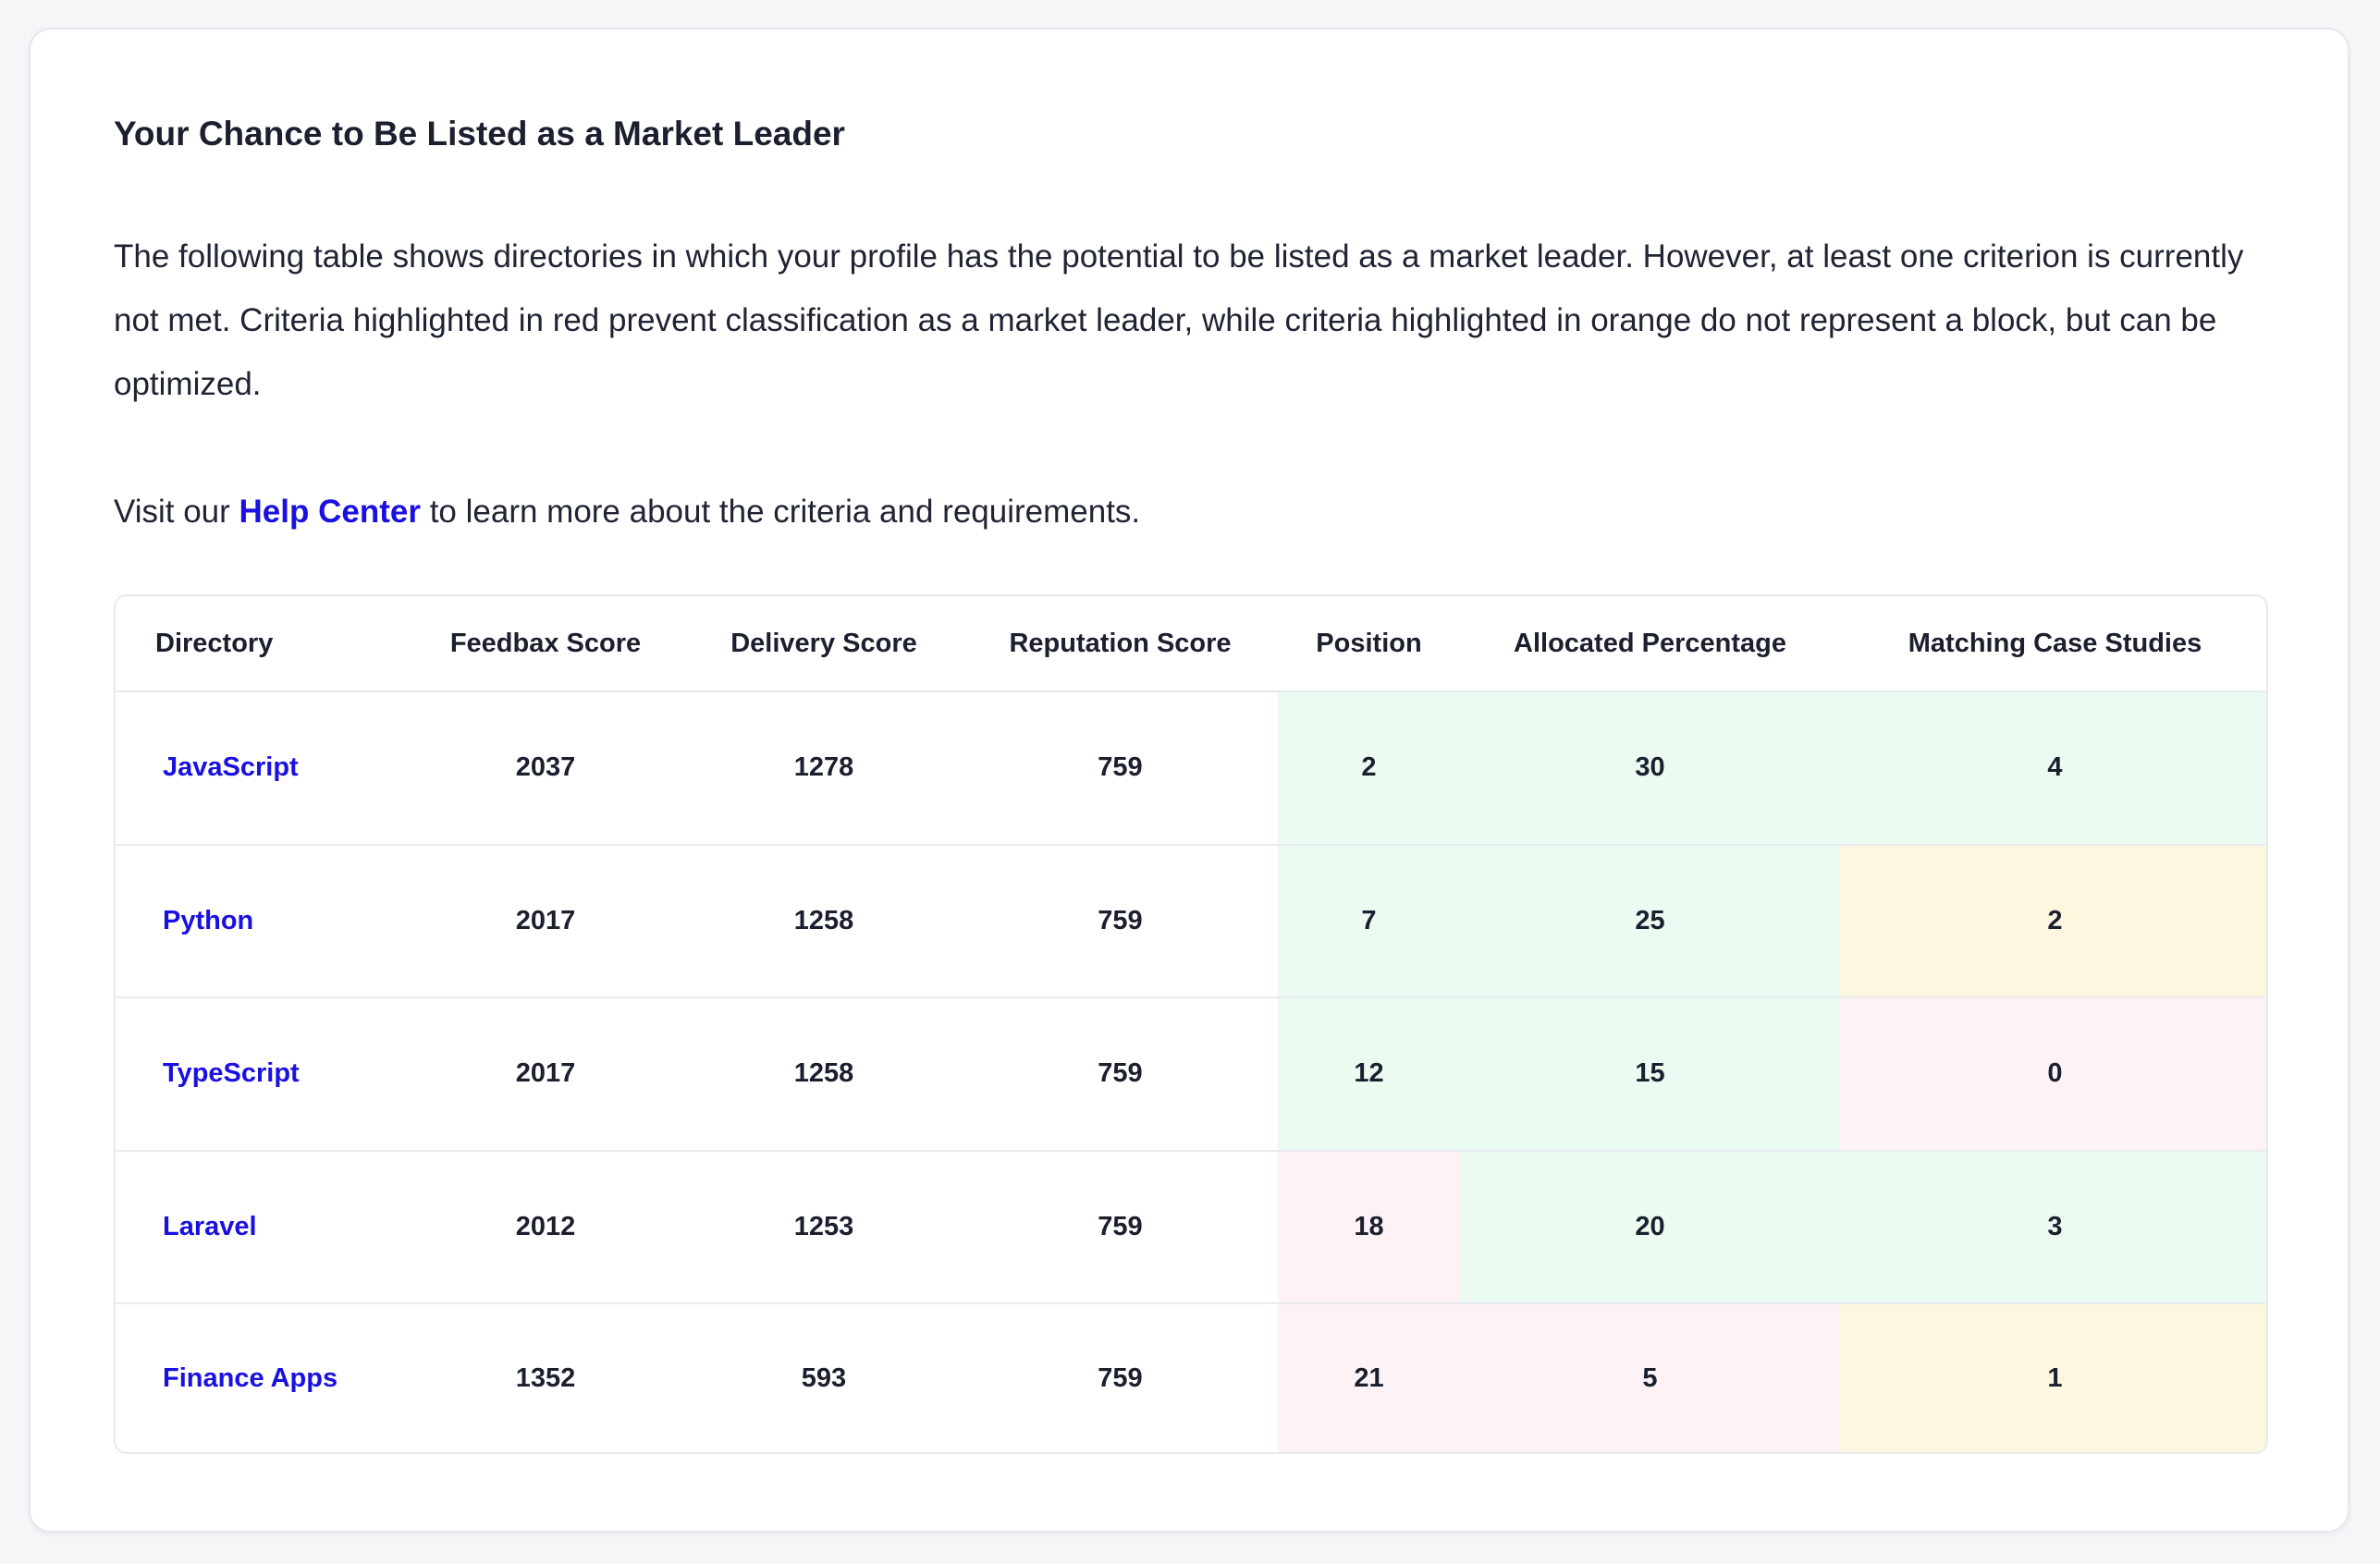 The width and height of the screenshot is (2380, 1564). I want to click on position-cell: 2, so click(1369, 768).